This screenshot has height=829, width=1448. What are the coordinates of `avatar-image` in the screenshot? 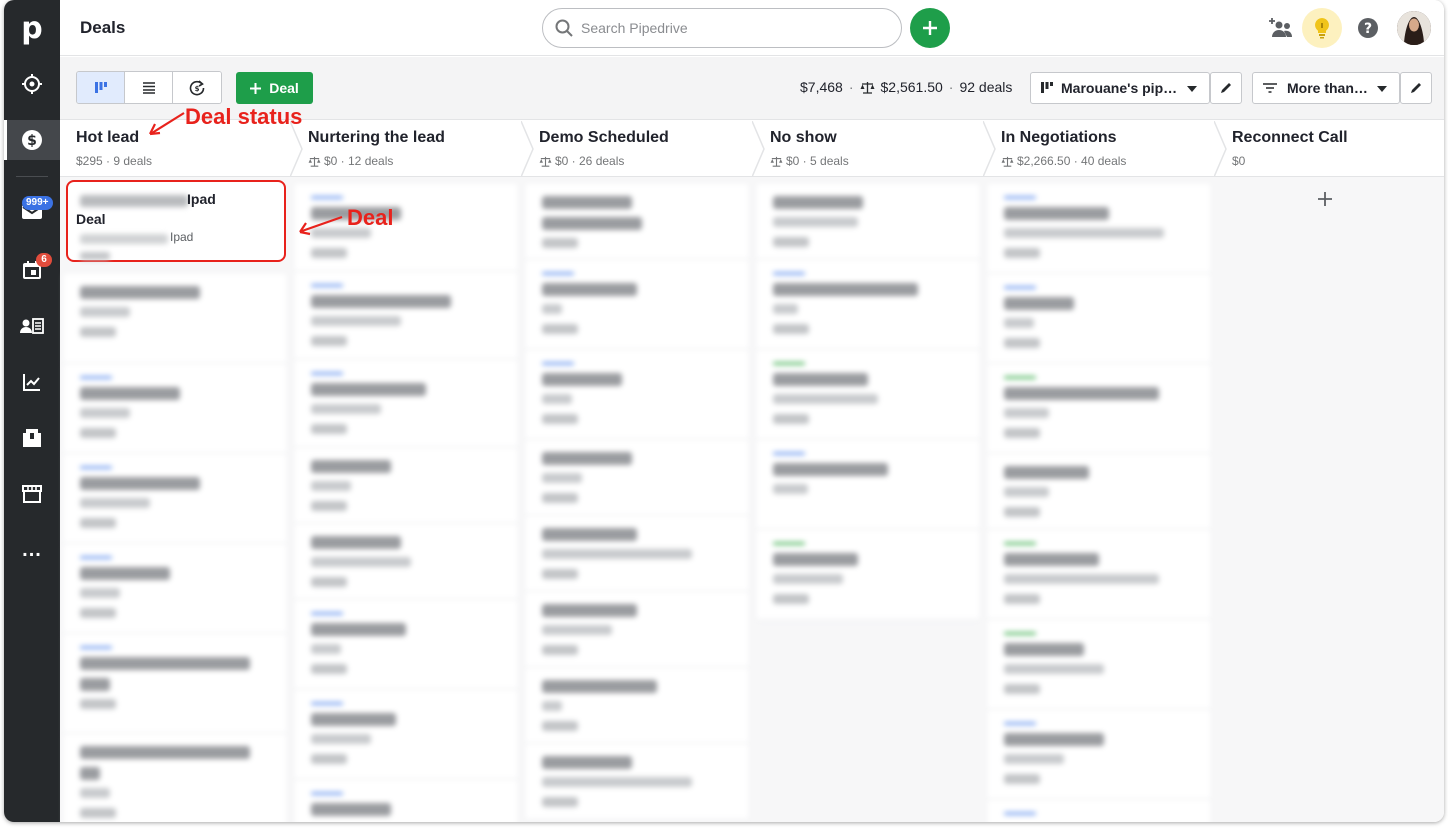 It's located at (1414, 28).